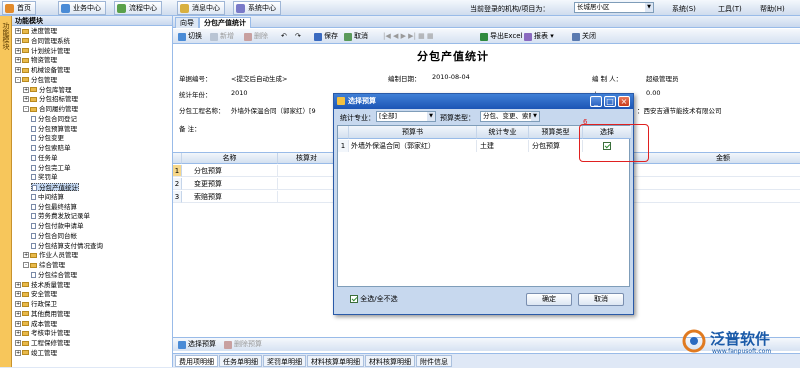 This screenshot has width=800, height=368. Describe the element at coordinates (54, 236) in the screenshot. I see `tree-item: 分包合同台帐` at that location.